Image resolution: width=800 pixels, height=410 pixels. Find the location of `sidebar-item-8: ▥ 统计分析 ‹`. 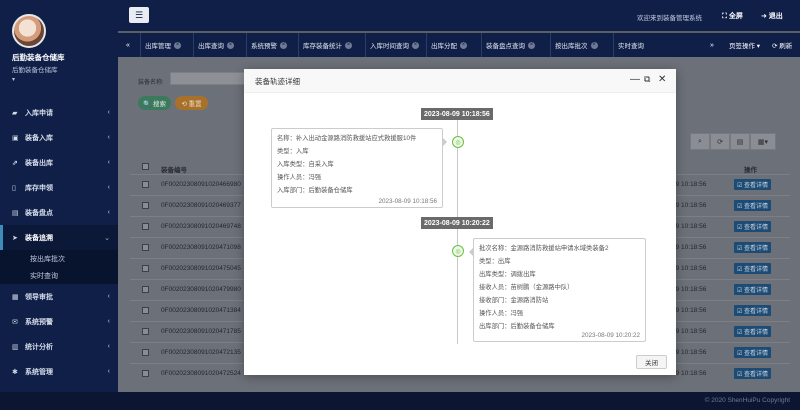

sidebar-item-8: ▥ 统计分析 ‹ is located at coordinates (59, 346).